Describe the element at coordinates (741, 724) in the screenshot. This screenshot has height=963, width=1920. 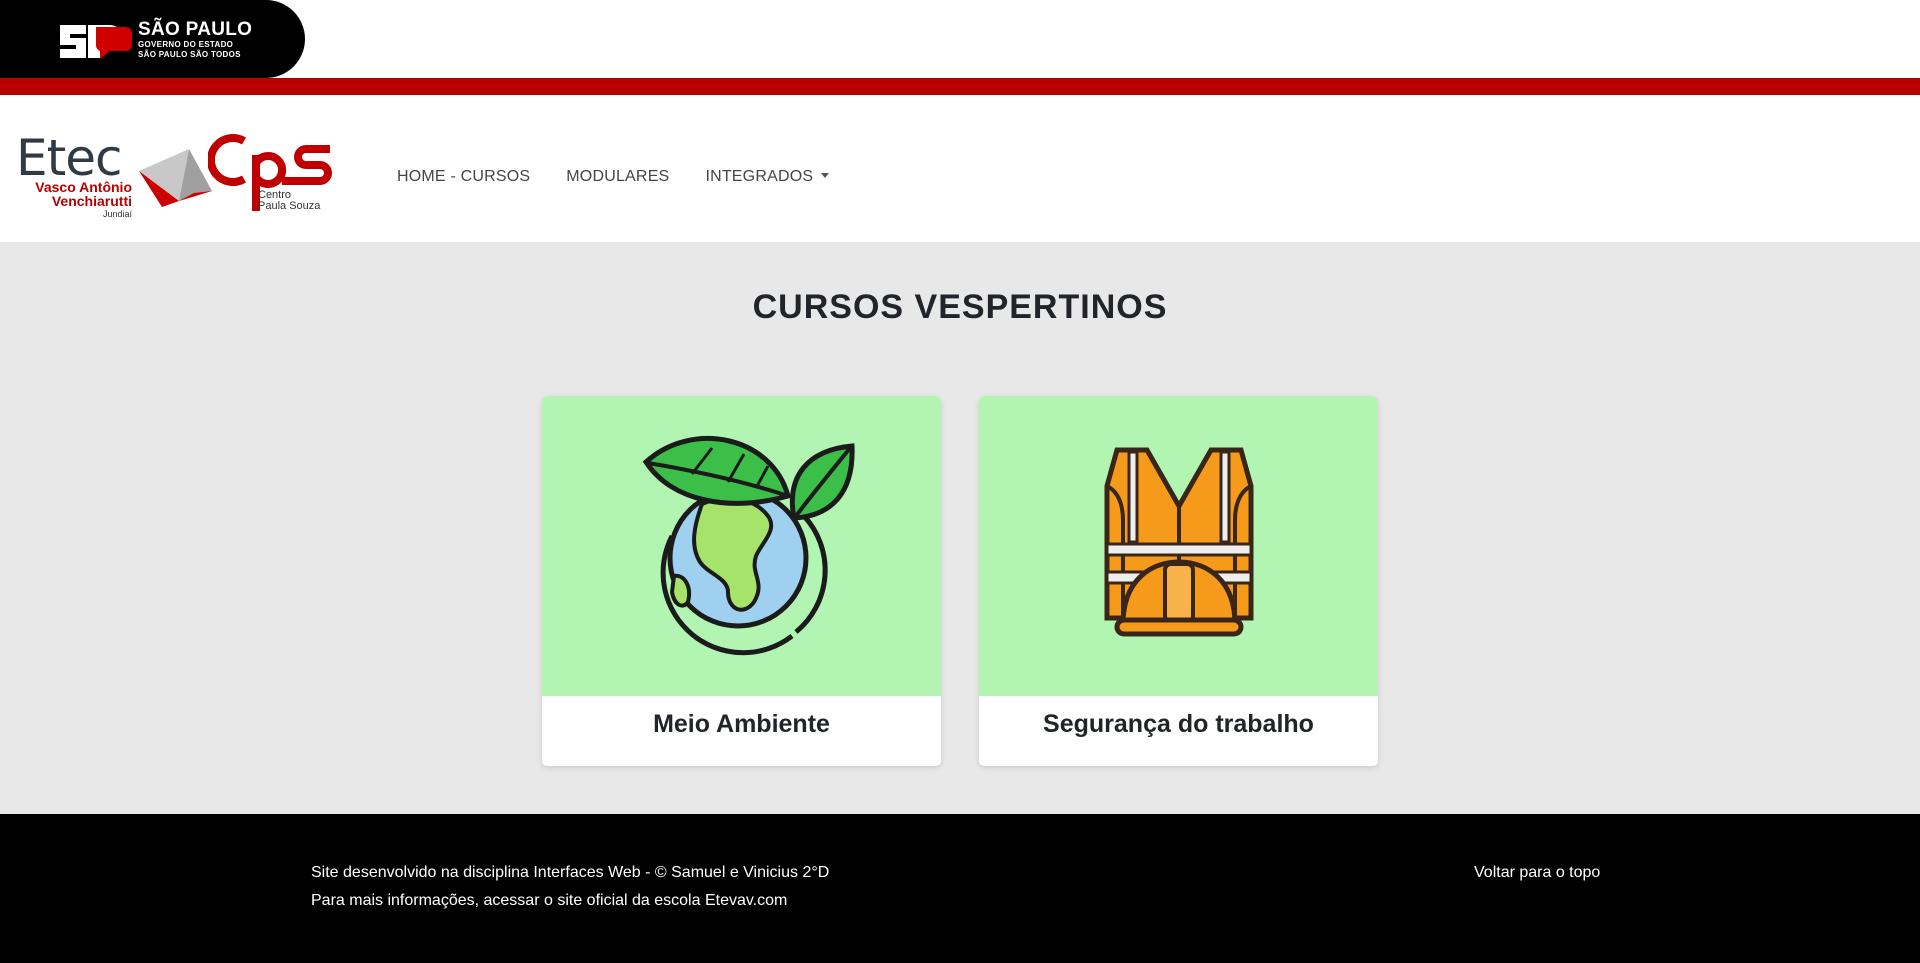
I see `course-card-title: Meio Ambiente` at that location.